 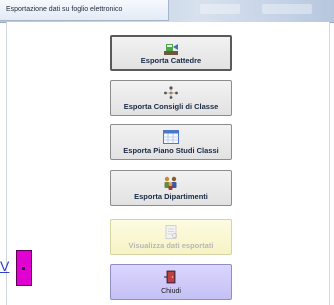 What do you see at coordinates (4, 266) in the screenshot?
I see `side-link-fragment: V` at bounding box center [4, 266].